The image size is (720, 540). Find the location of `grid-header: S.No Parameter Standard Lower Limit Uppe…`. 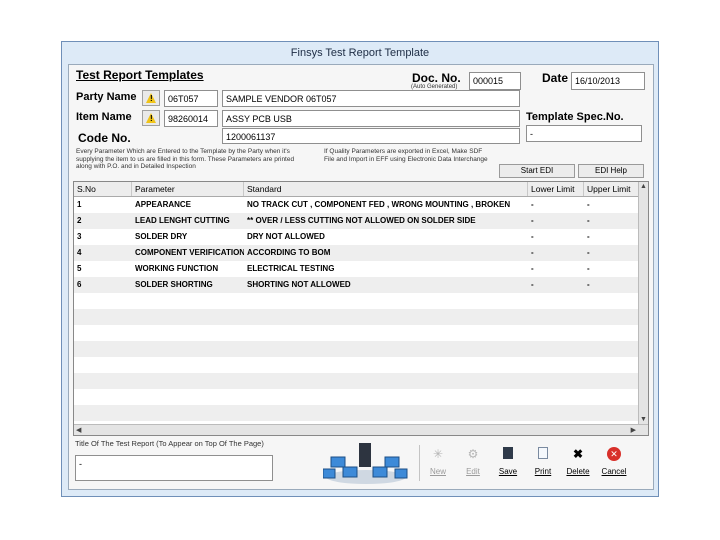

grid-header: S.No Parameter Standard Lower Limit Uppe… is located at coordinates (361, 189).